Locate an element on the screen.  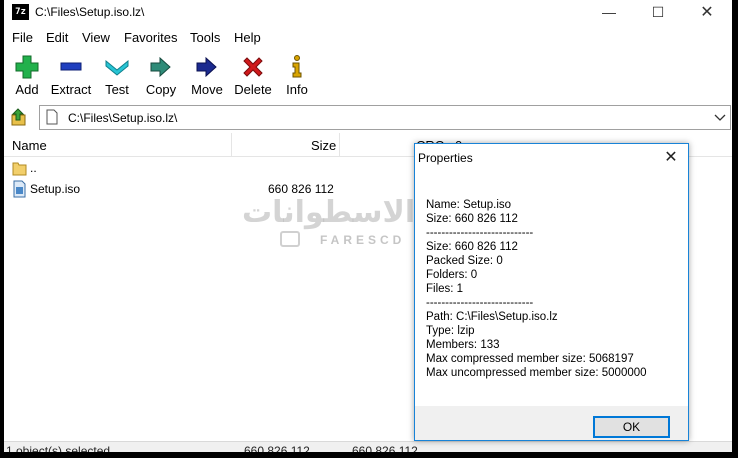
maximize-button: ☐ is located at coordinates (658, 12).